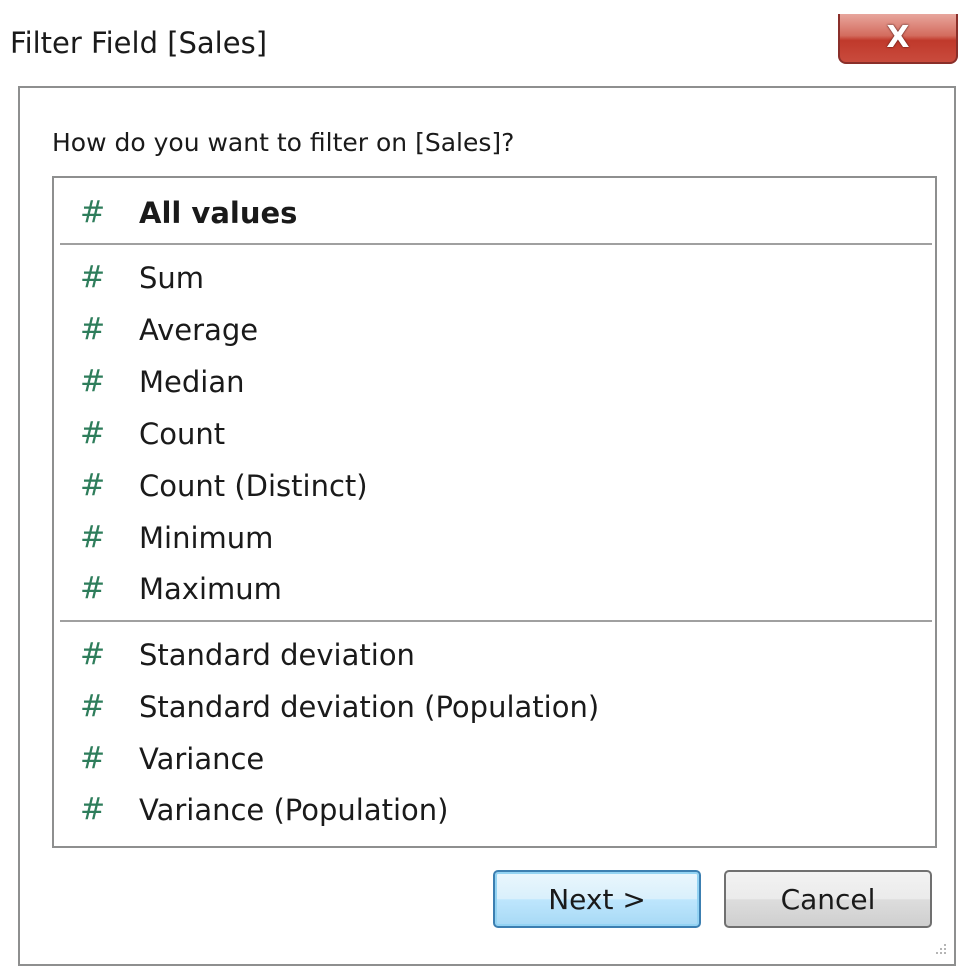 The image size is (966, 970). Describe the element at coordinates (494, 278) in the screenshot. I see `list-item-sum: # Sum` at that location.